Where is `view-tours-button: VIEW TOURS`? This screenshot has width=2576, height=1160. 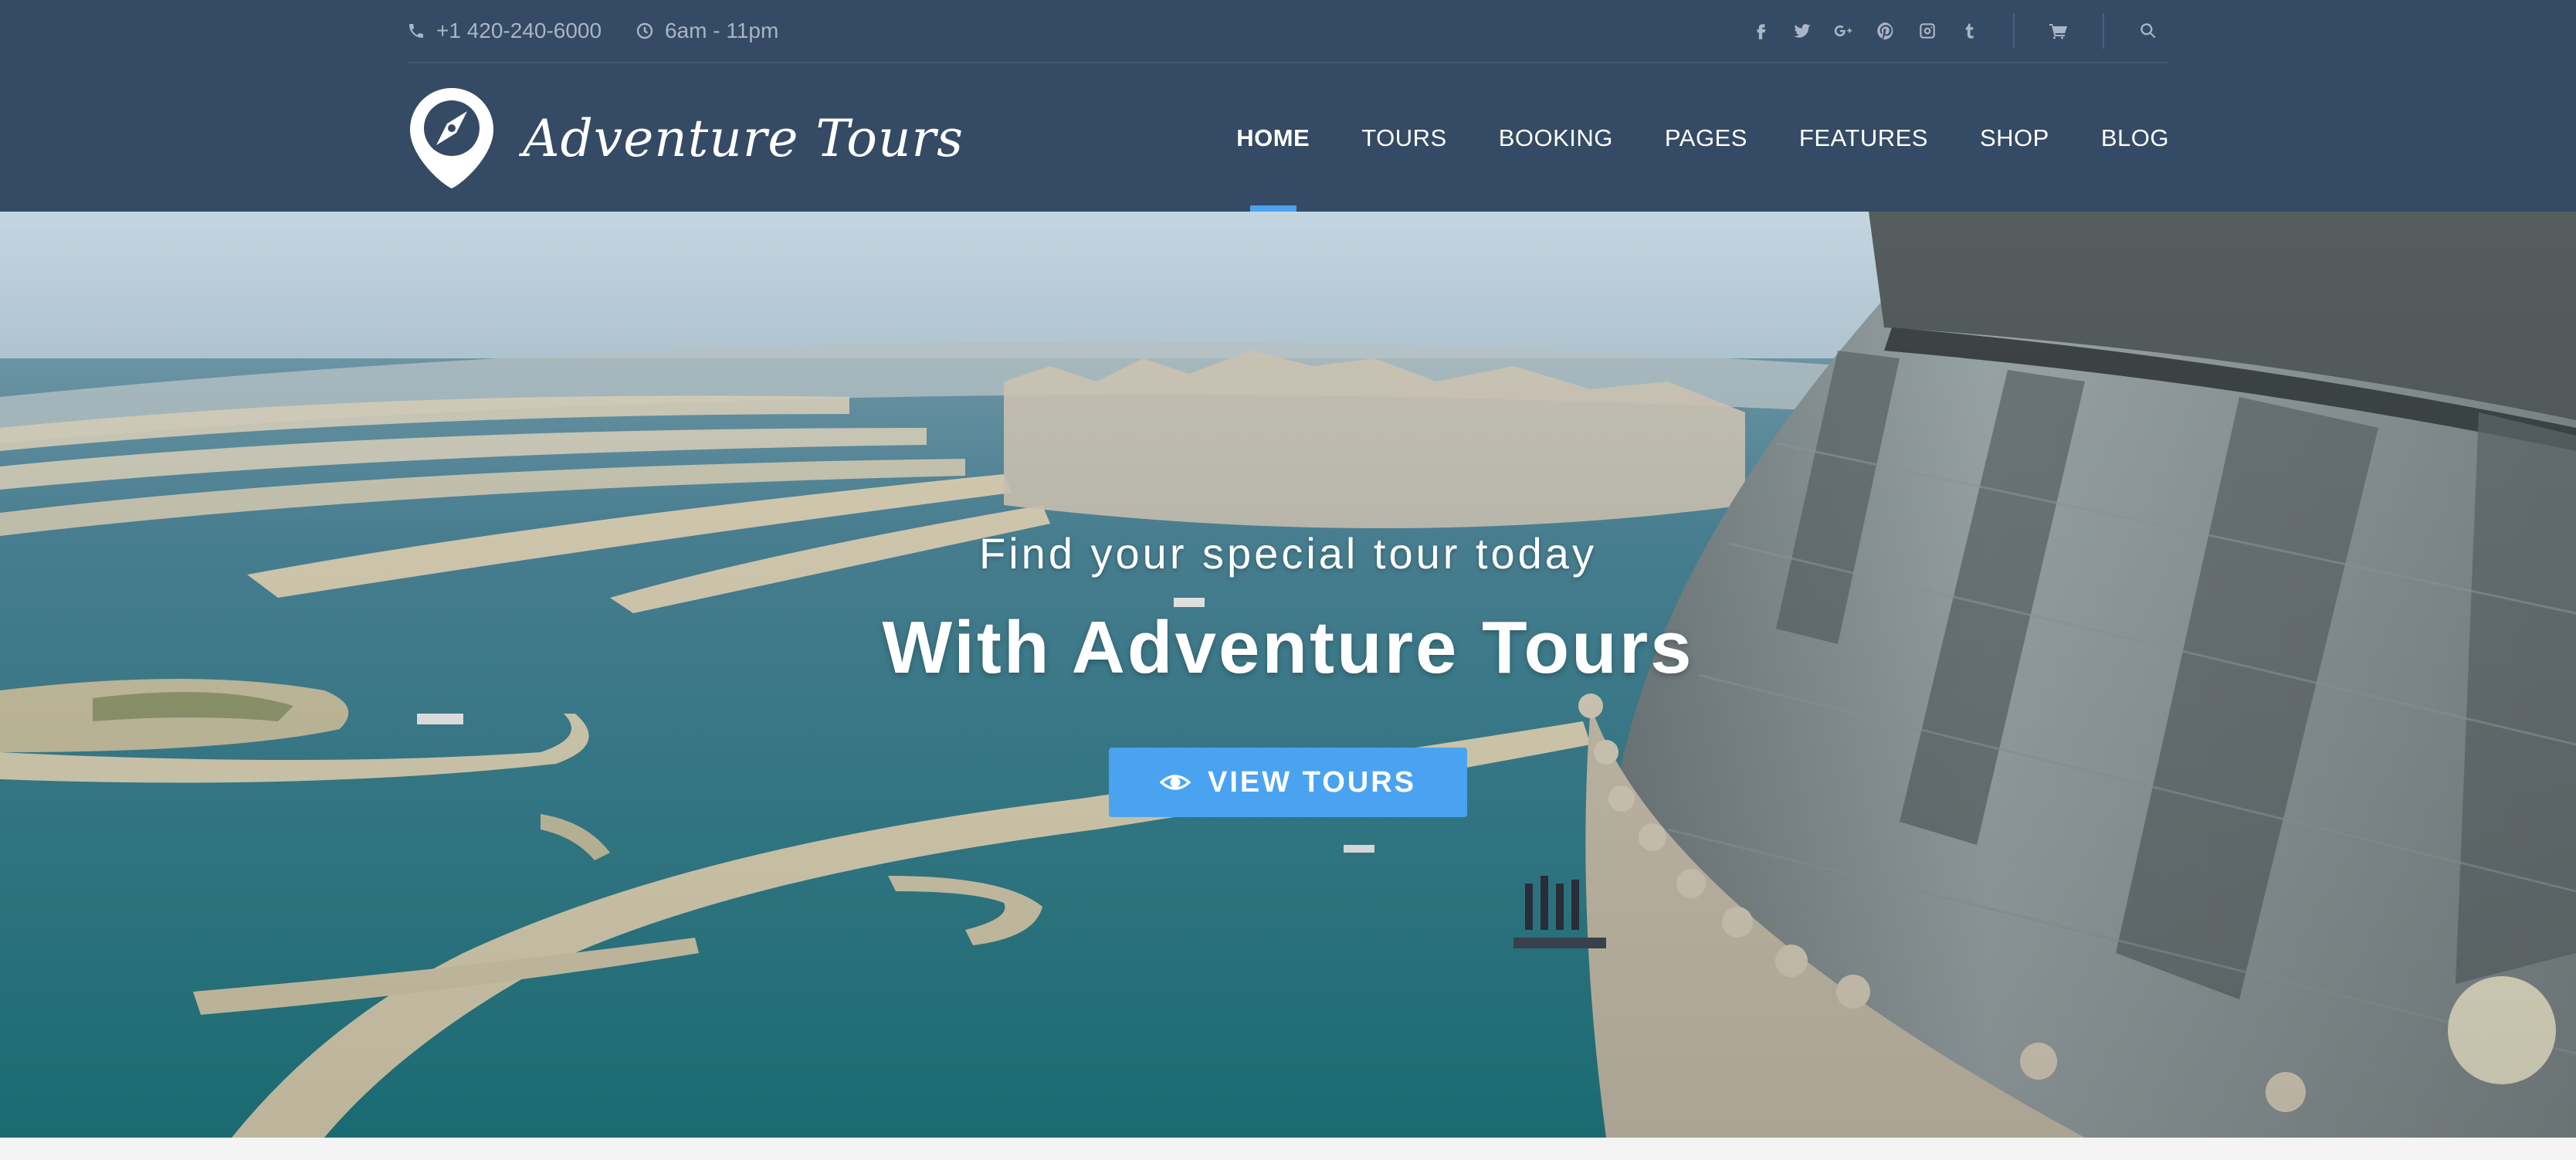 view-tours-button: VIEW TOURS is located at coordinates (1288, 782).